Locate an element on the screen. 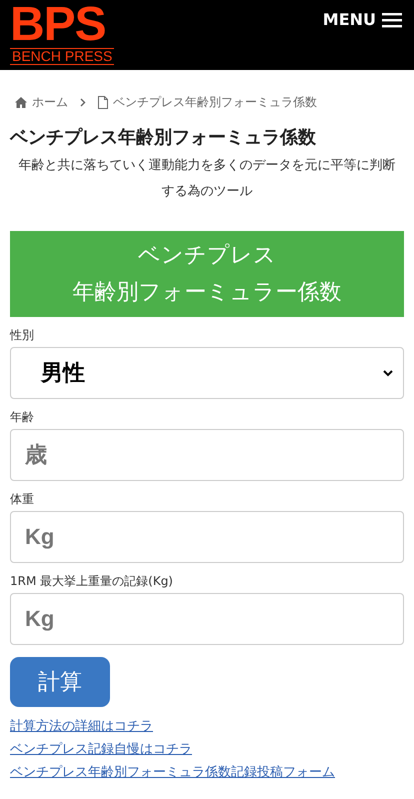  field-label: 1RM 最大挙上重量の記録(Kg) is located at coordinates (92, 581).